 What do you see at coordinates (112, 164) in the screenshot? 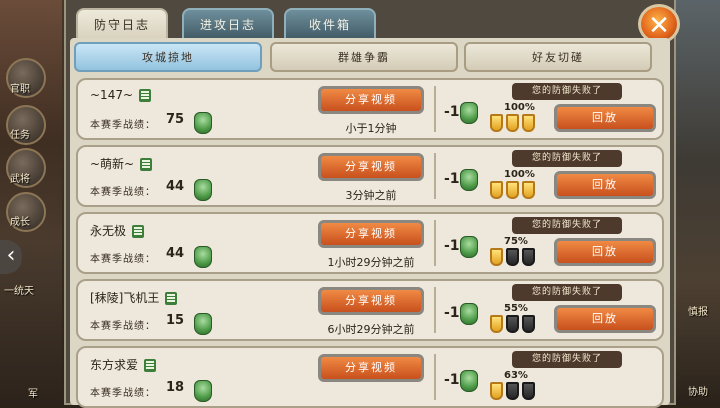
I see `player-name-text: ~萌新~` at bounding box center [112, 164].